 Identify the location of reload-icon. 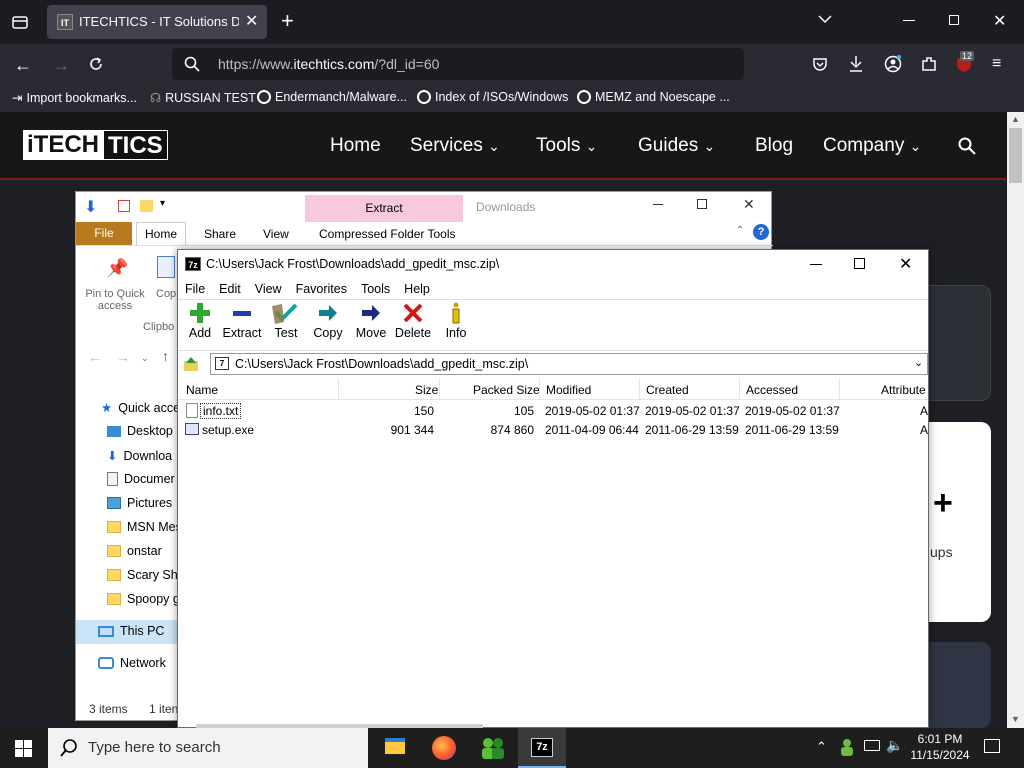
(96, 64).